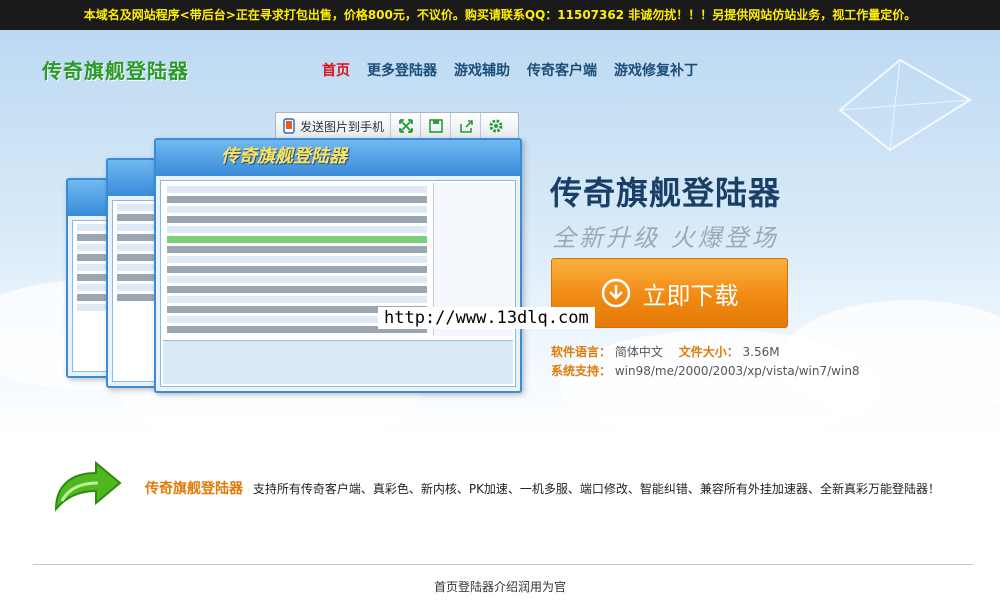 This screenshot has width=1000, height=609. I want to click on arrow-icon, so click(88, 486).